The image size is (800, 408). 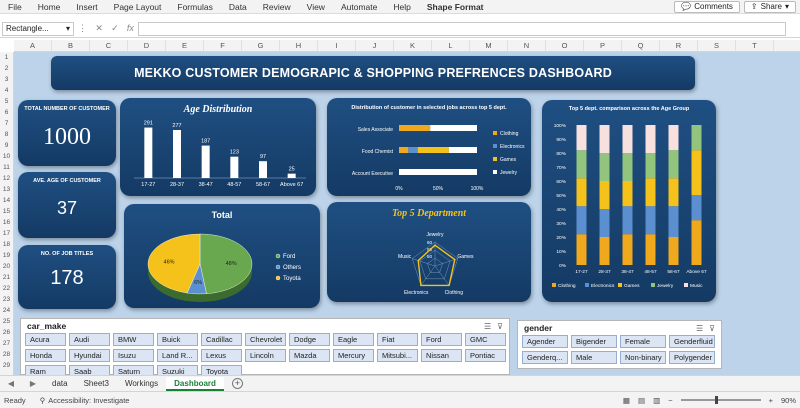 I want to click on row-header: 2, so click(x=6, y=68).